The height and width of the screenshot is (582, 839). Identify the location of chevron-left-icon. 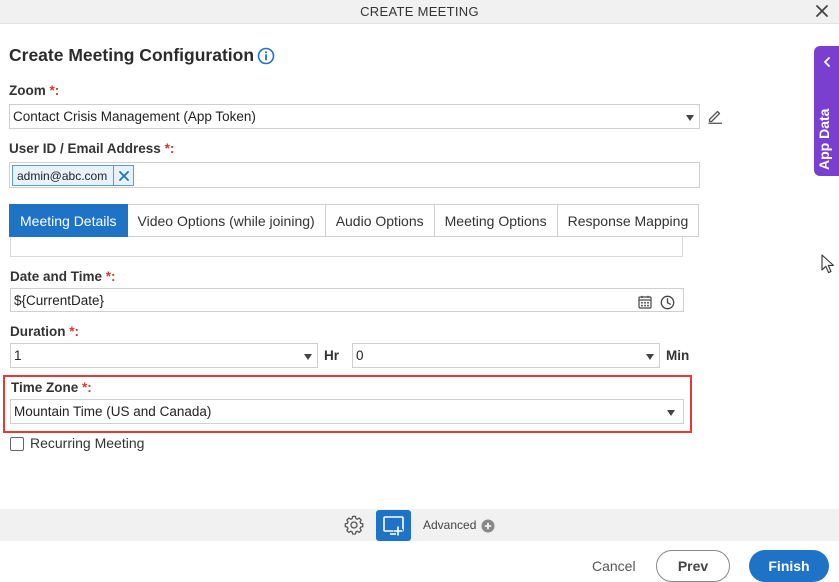
(827, 62).